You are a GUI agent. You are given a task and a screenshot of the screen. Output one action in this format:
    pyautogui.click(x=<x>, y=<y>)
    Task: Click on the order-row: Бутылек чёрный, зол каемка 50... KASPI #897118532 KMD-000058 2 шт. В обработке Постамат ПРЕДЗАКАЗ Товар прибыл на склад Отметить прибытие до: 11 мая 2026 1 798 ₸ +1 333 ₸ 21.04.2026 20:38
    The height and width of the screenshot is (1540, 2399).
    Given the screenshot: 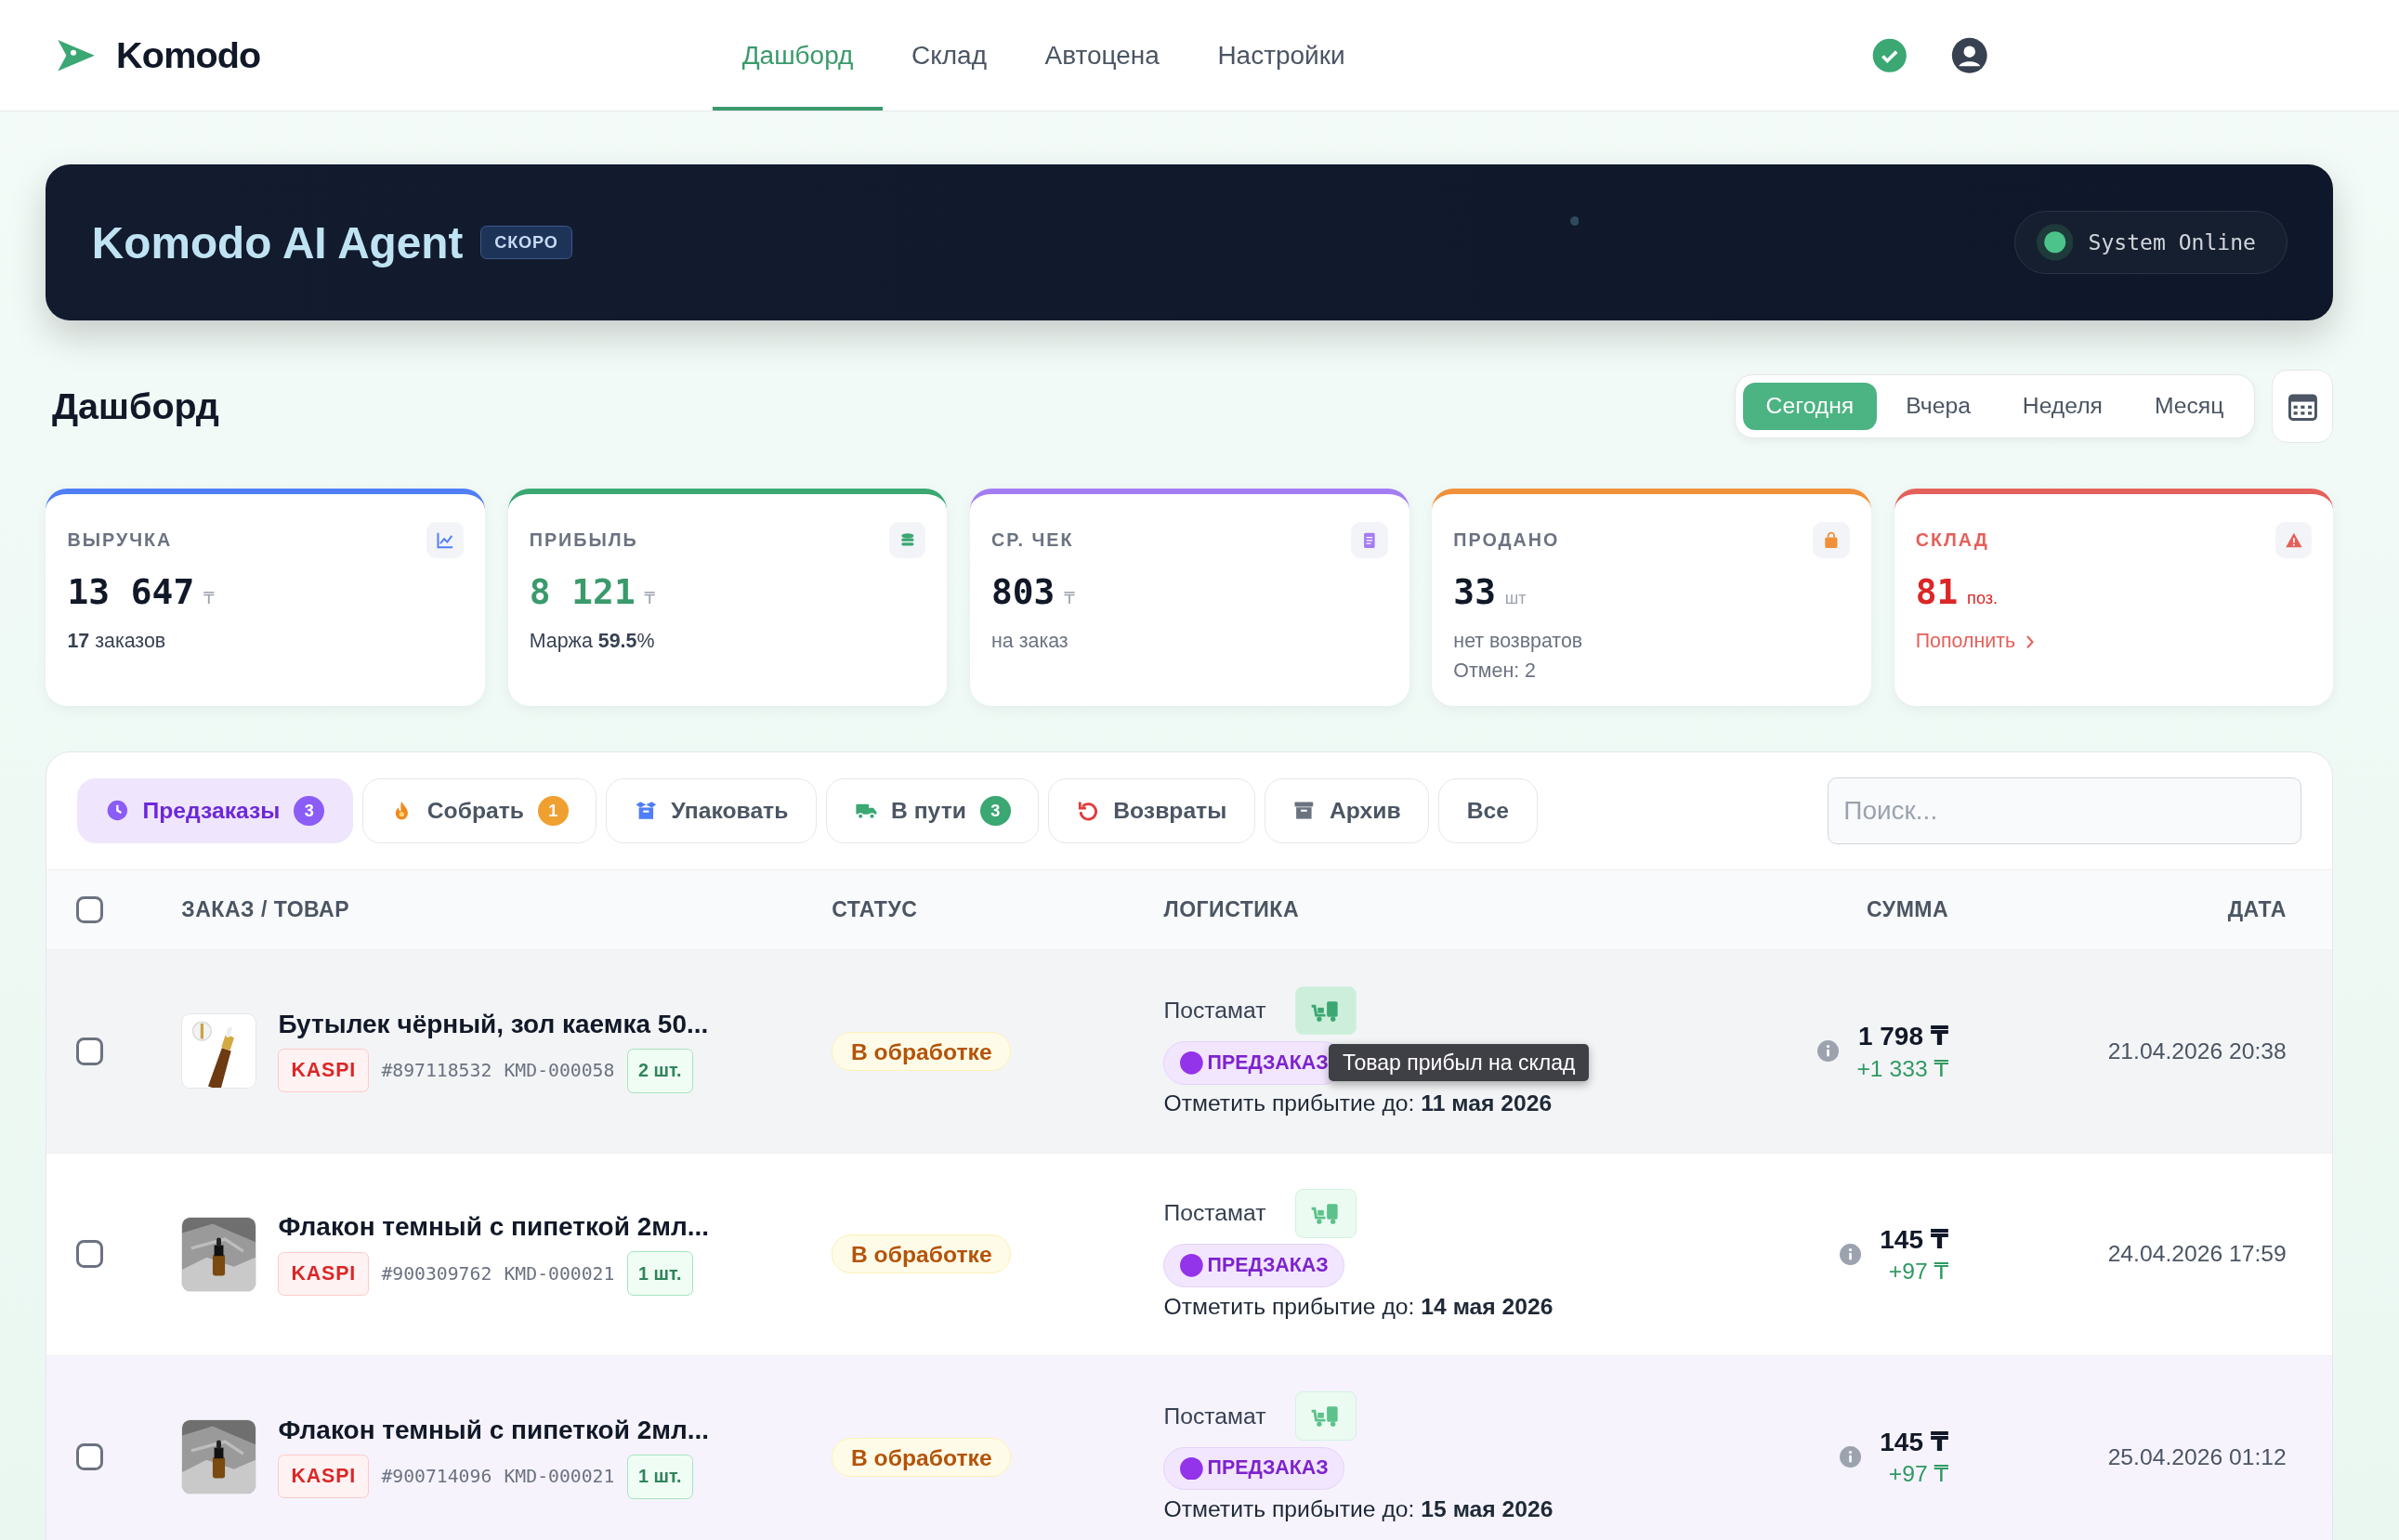 What is the action you would take?
    pyautogui.click(x=1189, y=1051)
    